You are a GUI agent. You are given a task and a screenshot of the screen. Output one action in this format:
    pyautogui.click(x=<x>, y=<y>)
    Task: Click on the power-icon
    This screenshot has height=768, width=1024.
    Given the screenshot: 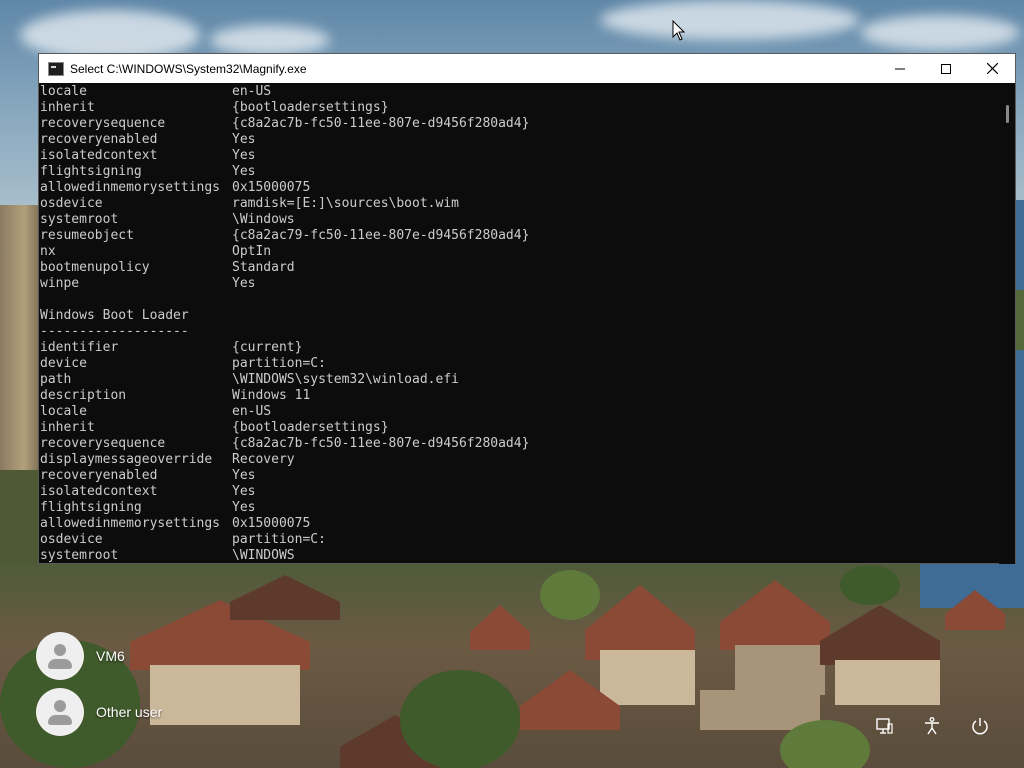 What is the action you would take?
    pyautogui.click(x=980, y=726)
    